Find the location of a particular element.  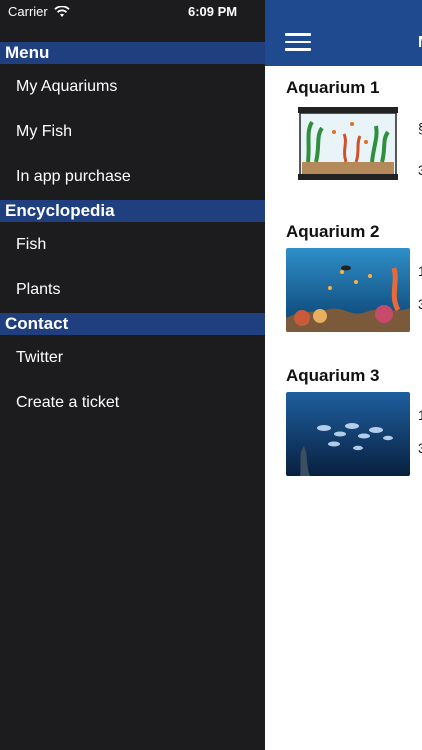

menu-item-twitter: Twitter is located at coordinates (39, 358).